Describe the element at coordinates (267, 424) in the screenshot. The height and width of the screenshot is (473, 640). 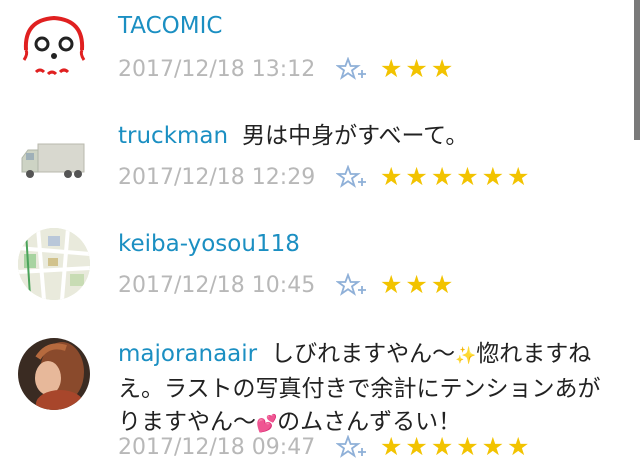
I see `two-hearts-icon: 💕` at that location.